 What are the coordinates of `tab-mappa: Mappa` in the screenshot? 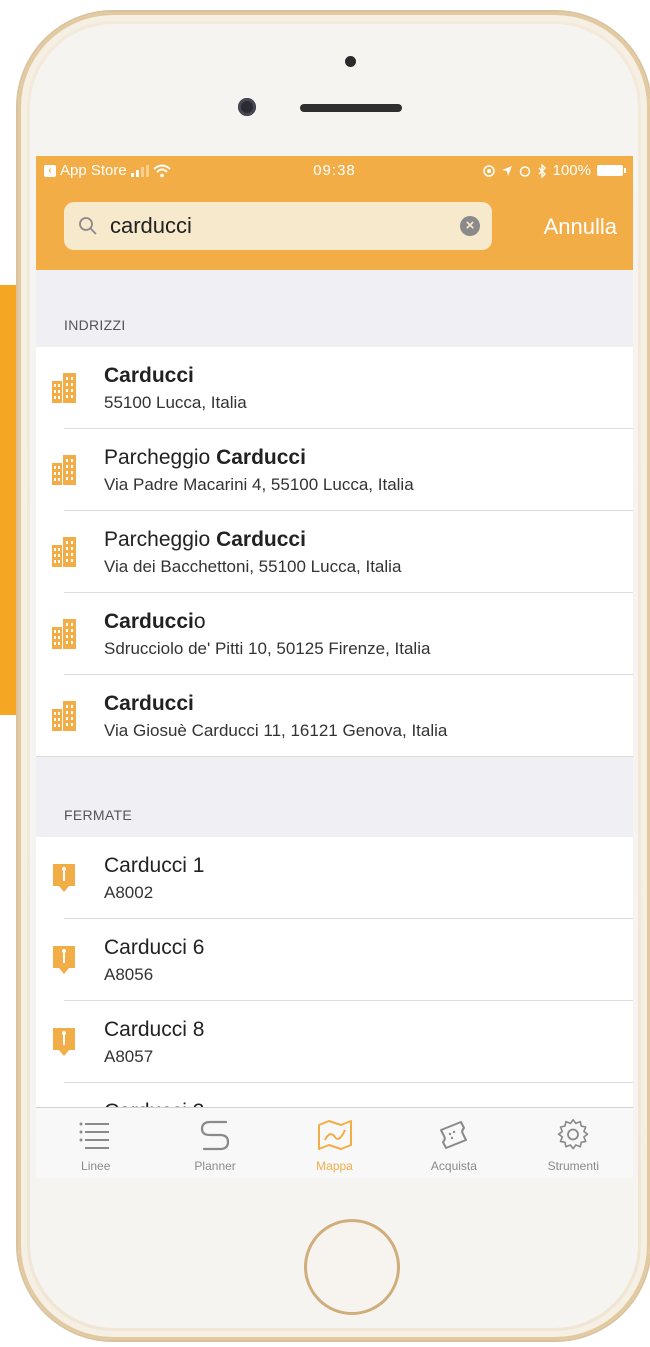 It's located at (334, 1143).